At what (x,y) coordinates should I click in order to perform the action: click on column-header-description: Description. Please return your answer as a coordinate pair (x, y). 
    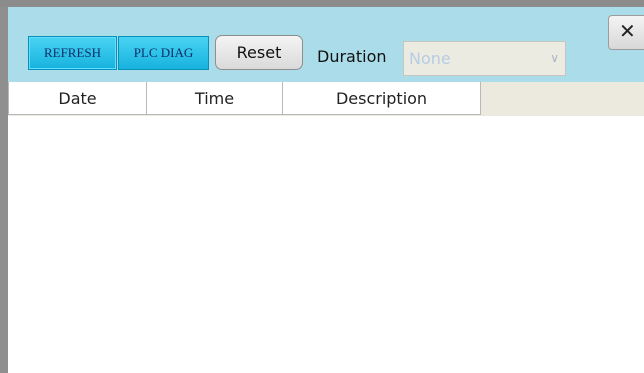
    Looking at the image, I should click on (382, 98).